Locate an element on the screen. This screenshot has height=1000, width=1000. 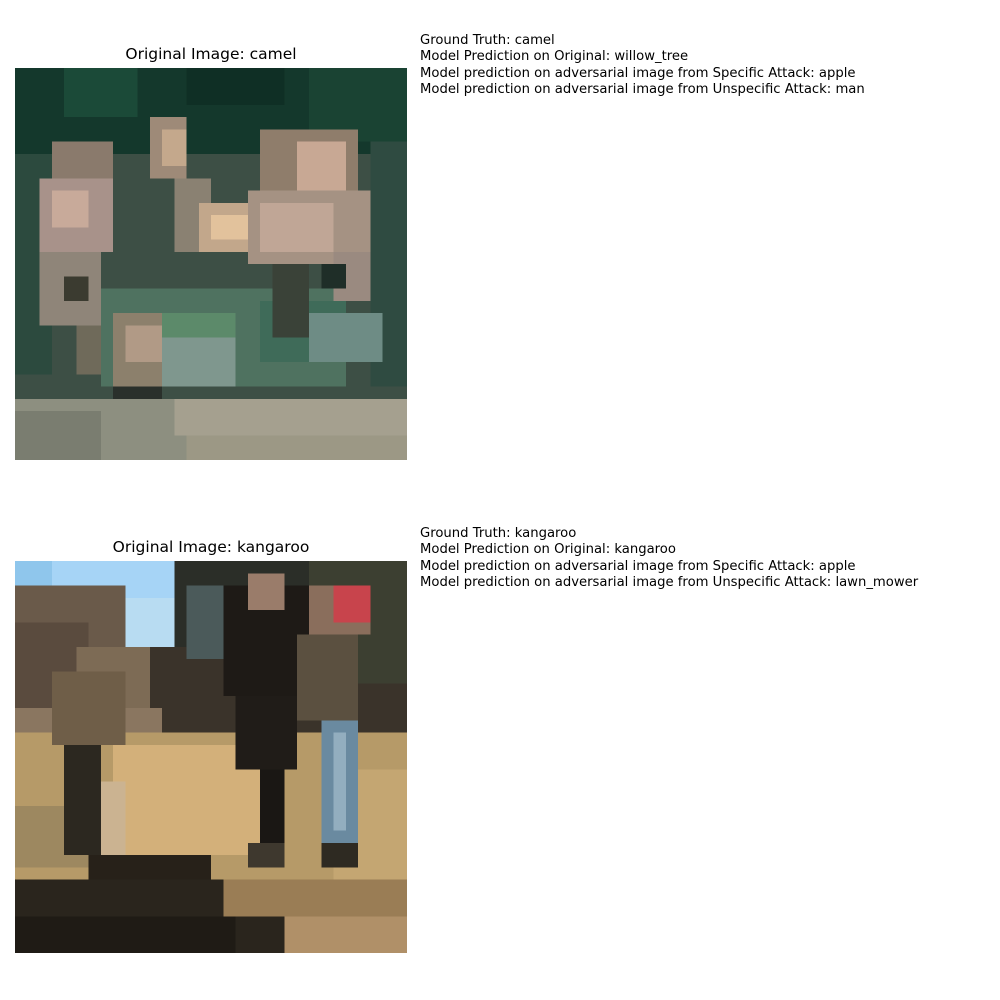
ground-truth-text: Ground Truth: kangaroo is located at coordinates (498, 533).